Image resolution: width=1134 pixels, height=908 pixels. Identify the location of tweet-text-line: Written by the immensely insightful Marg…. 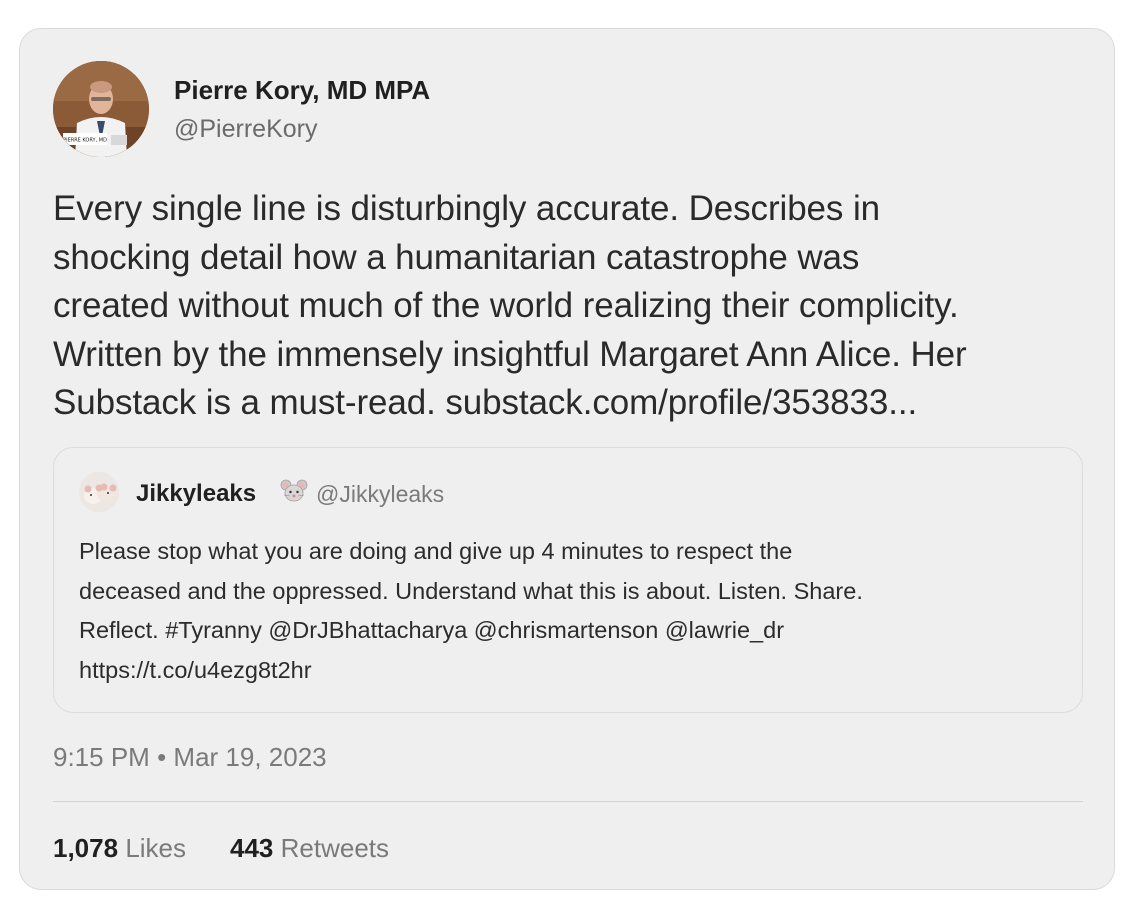
(510, 354).